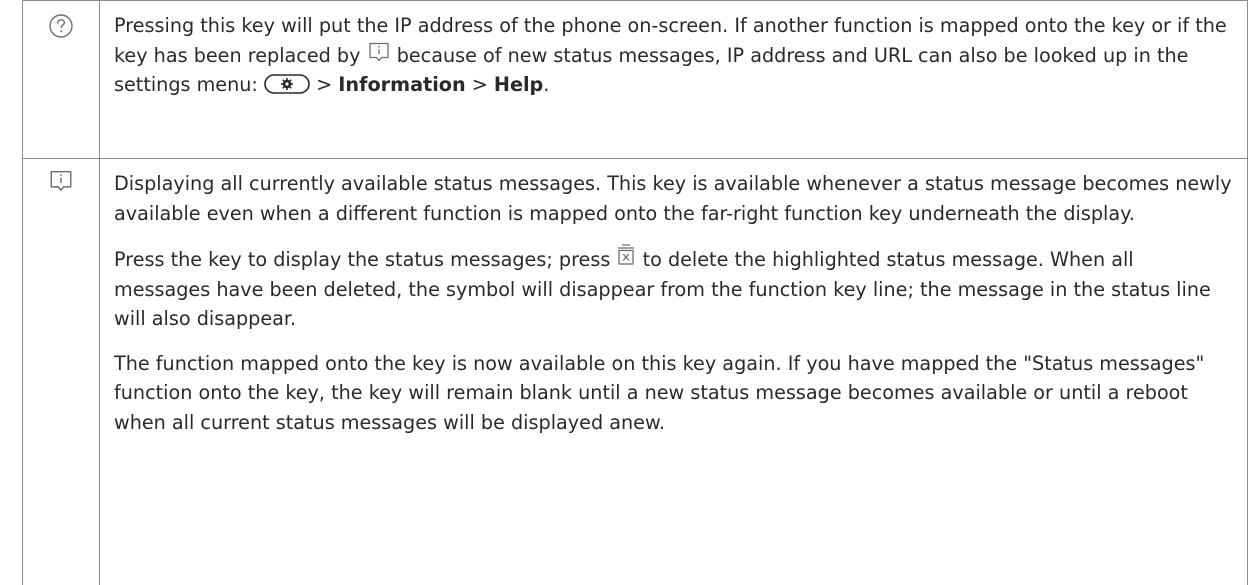  What do you see at coordinates (402, 84) in the screenshot?
I see `menu-item-information: Information` at bounding box center [402, 84].